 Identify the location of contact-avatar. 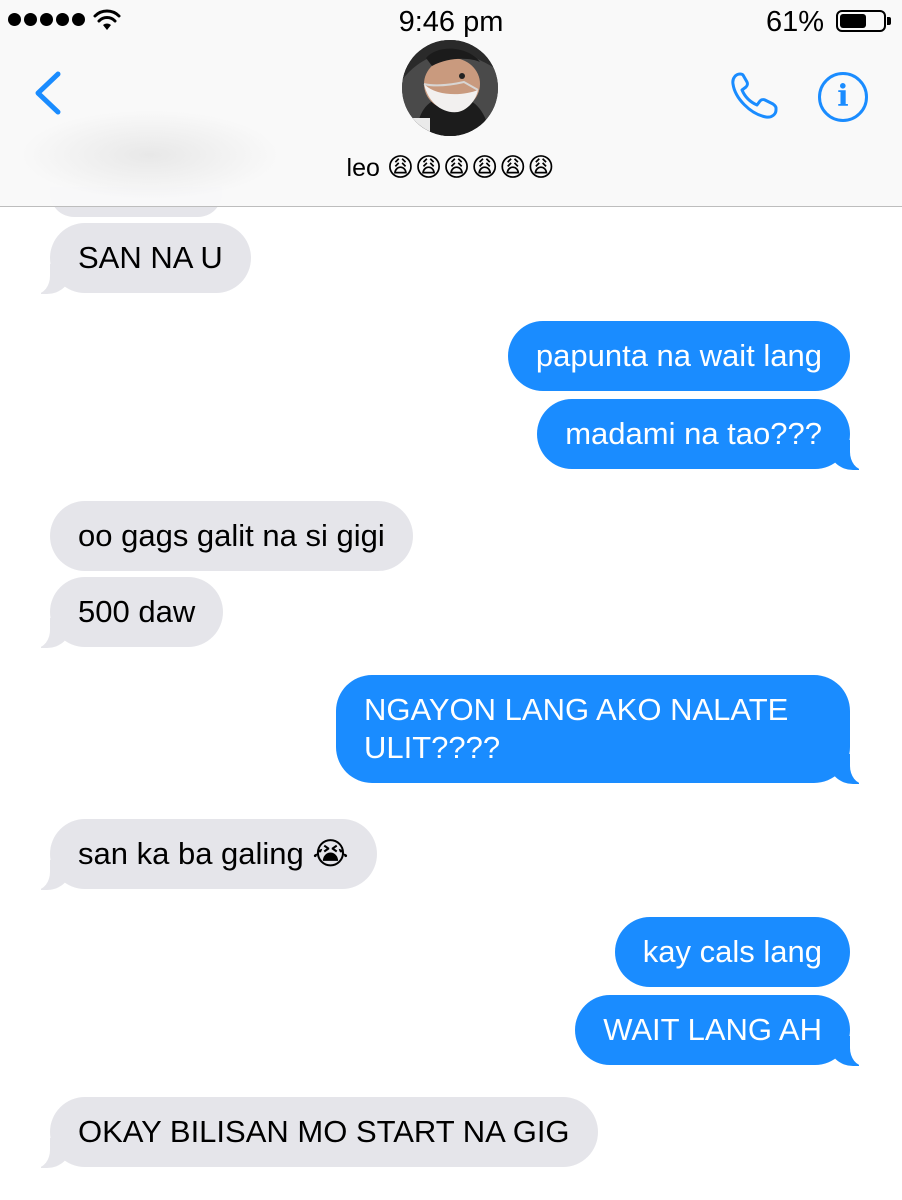
(450, 88).